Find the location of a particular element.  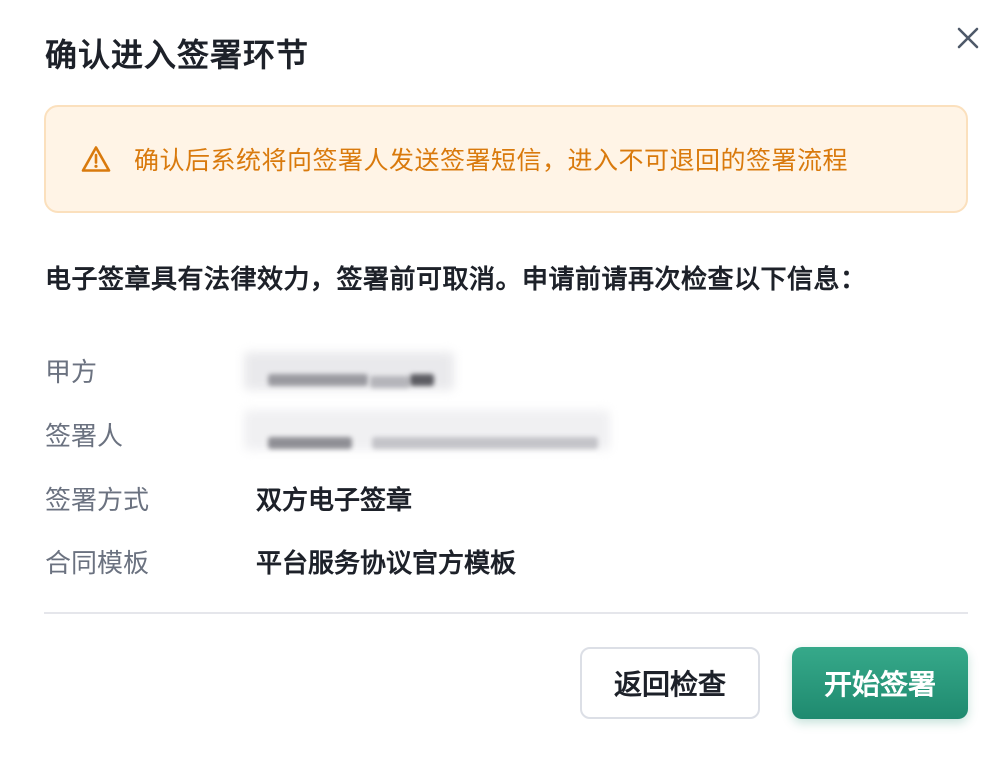

warning-alert: 确认后系统将向签署人发送签署短信，进入不可退回的签署流程 is located at coordinates (506, 159).